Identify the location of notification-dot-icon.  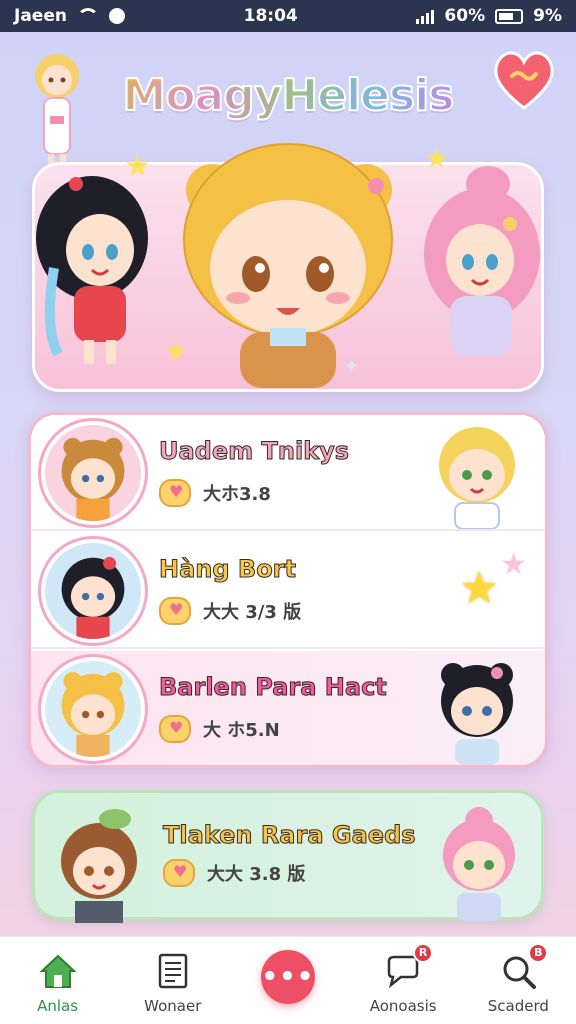
(116, 16).